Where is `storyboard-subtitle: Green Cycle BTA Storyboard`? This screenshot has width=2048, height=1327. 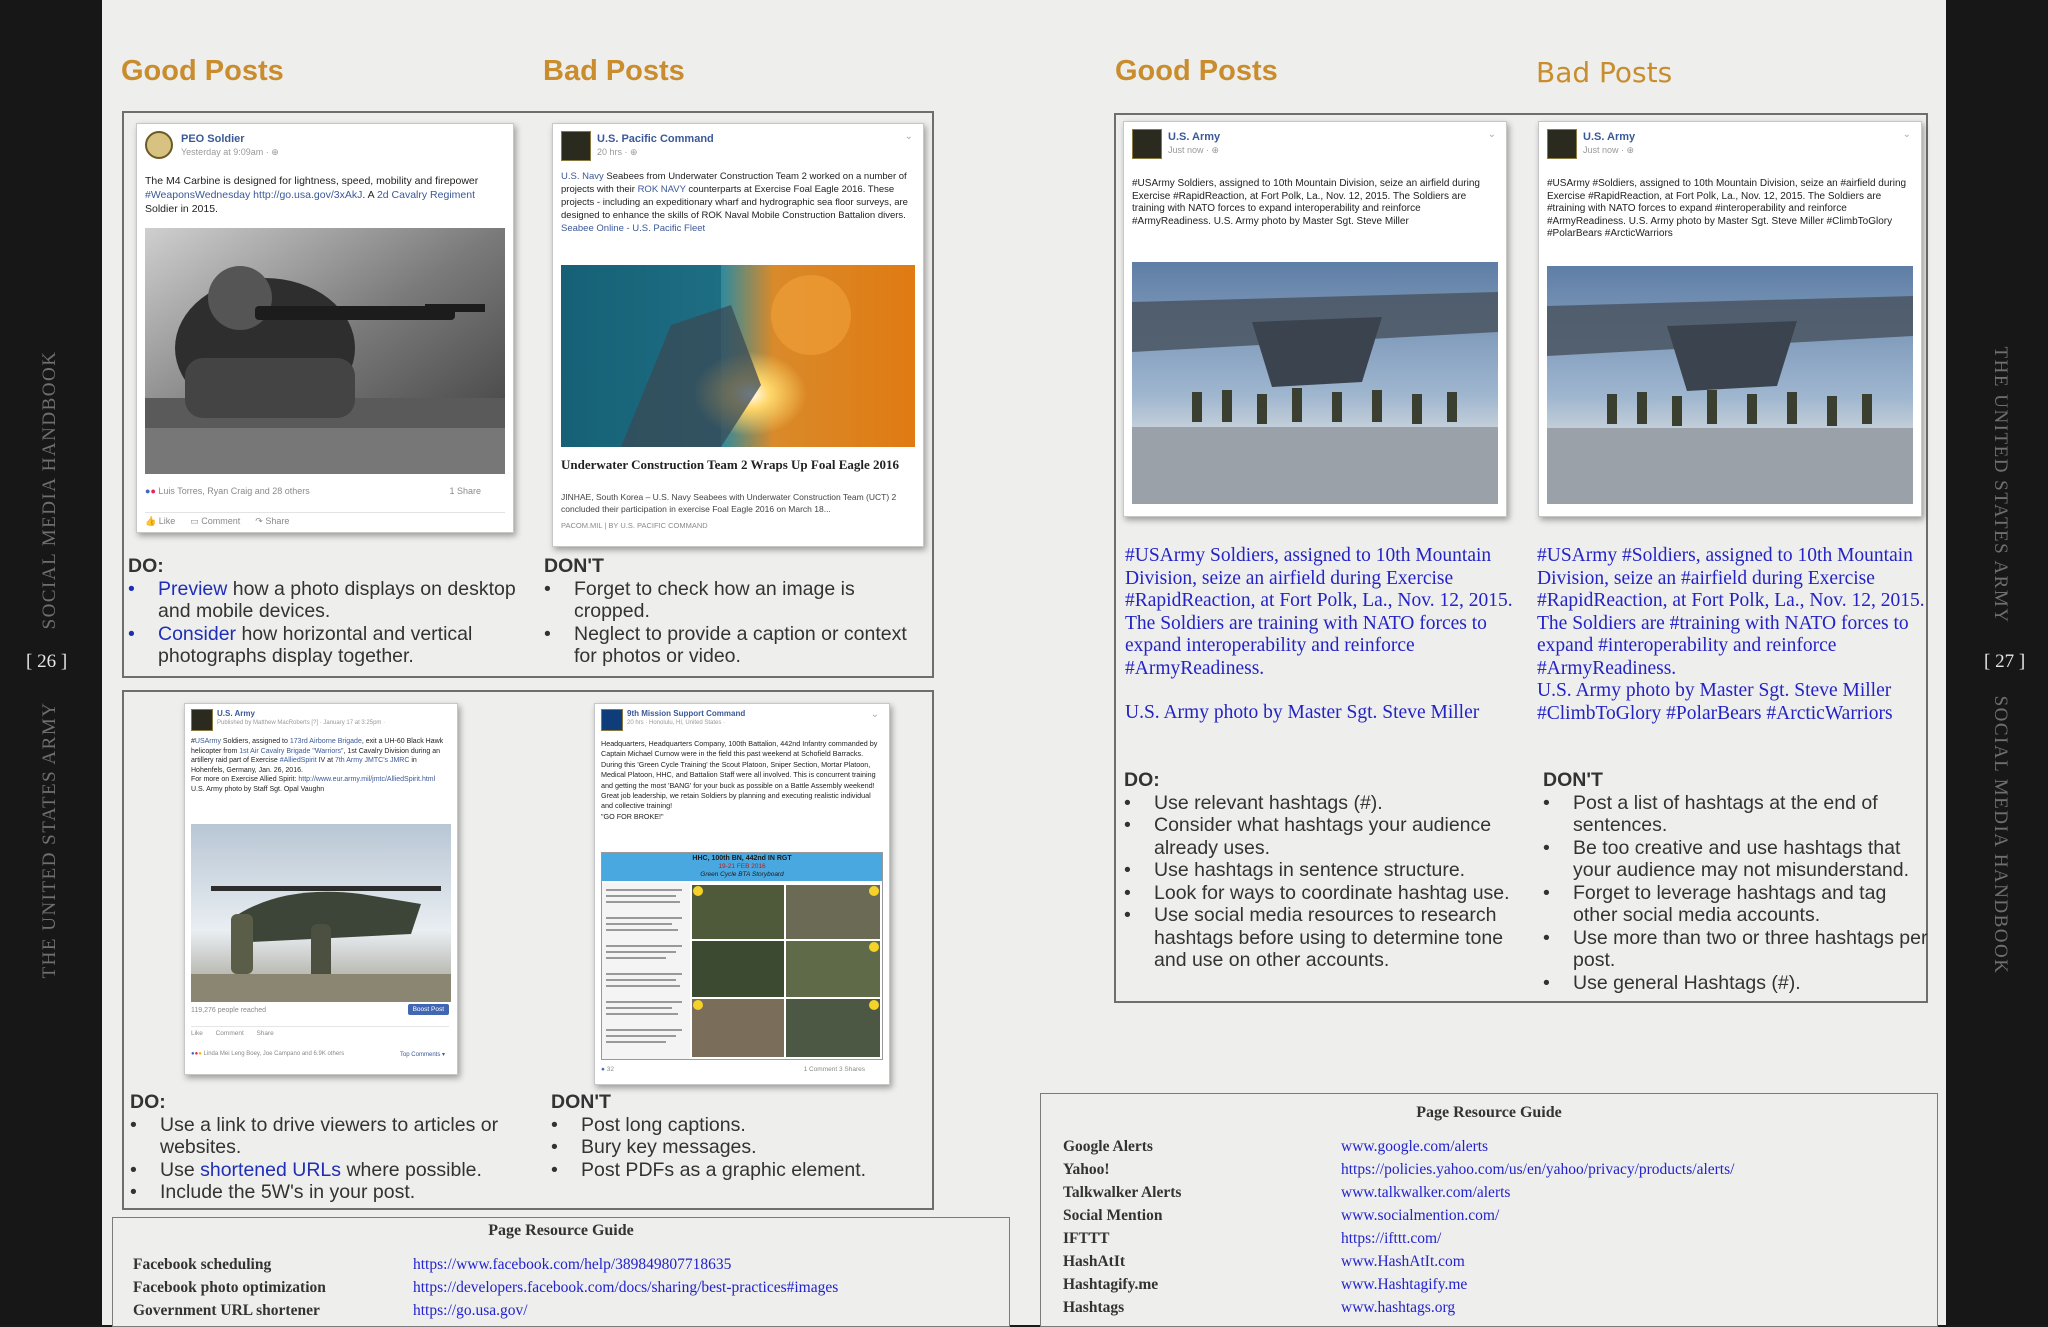
storyboard-subtitle: Green Cycle BTA Storyboard is located at coordinates (742, 874).